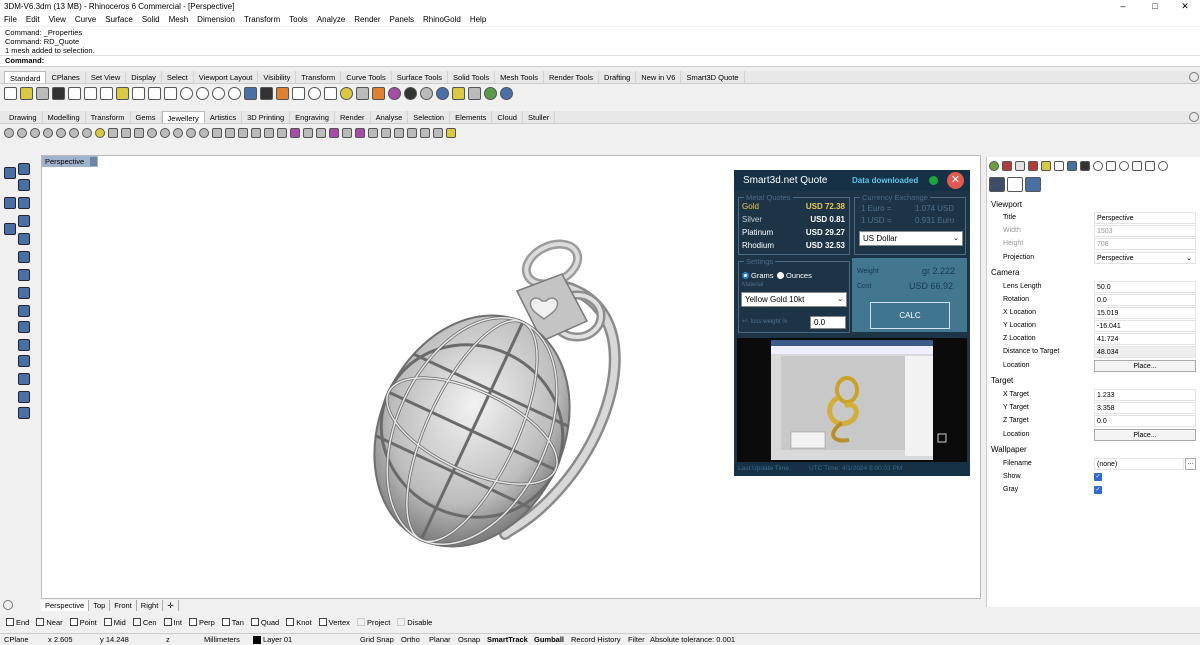  I want to click on current-layer: Layer 01, so click(277, 639).